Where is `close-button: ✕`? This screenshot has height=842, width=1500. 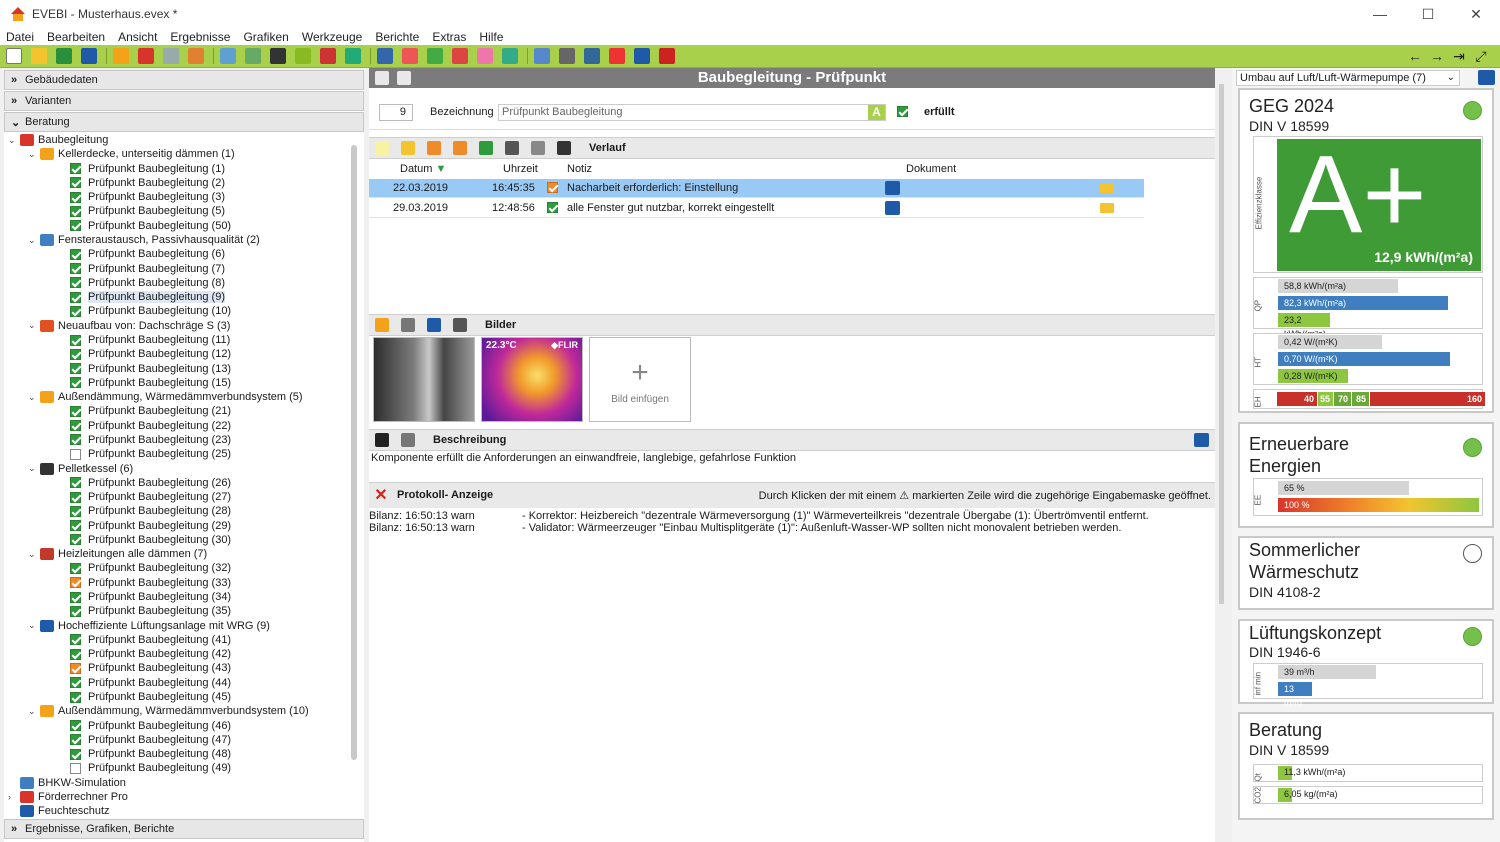 close-button: ✕ is located at coordinates (1476, 14).